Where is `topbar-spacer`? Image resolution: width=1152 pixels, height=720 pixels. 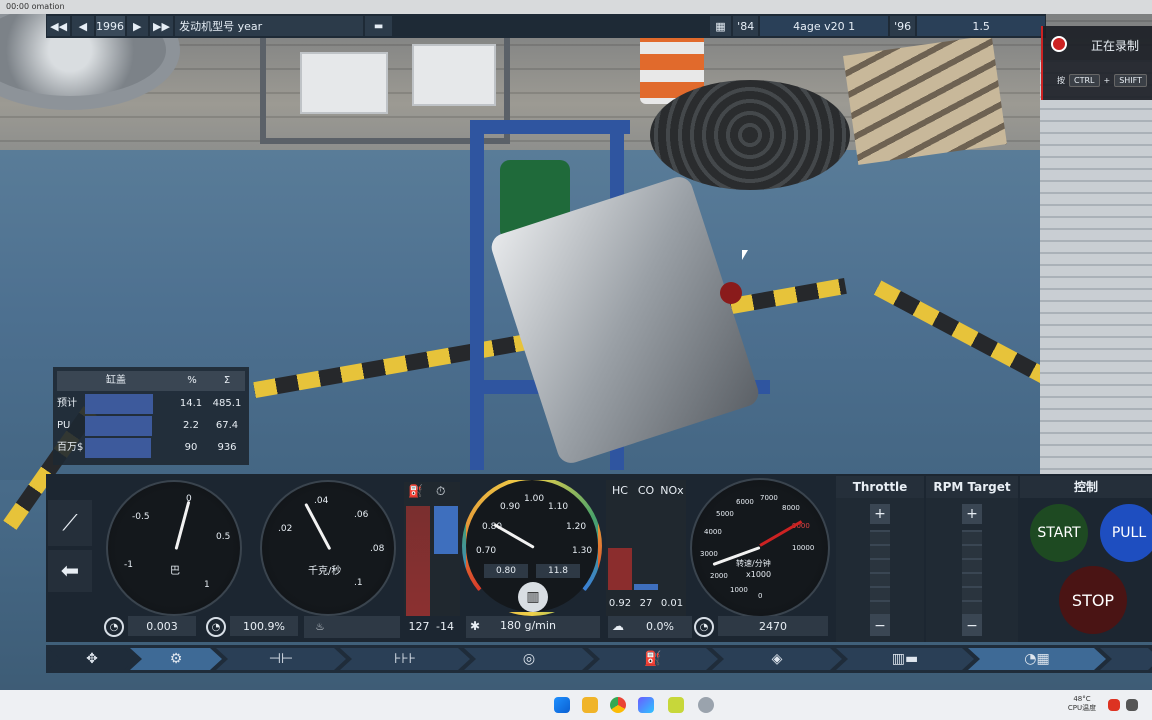
topbar-spacer is located at coordinates (551, 26).